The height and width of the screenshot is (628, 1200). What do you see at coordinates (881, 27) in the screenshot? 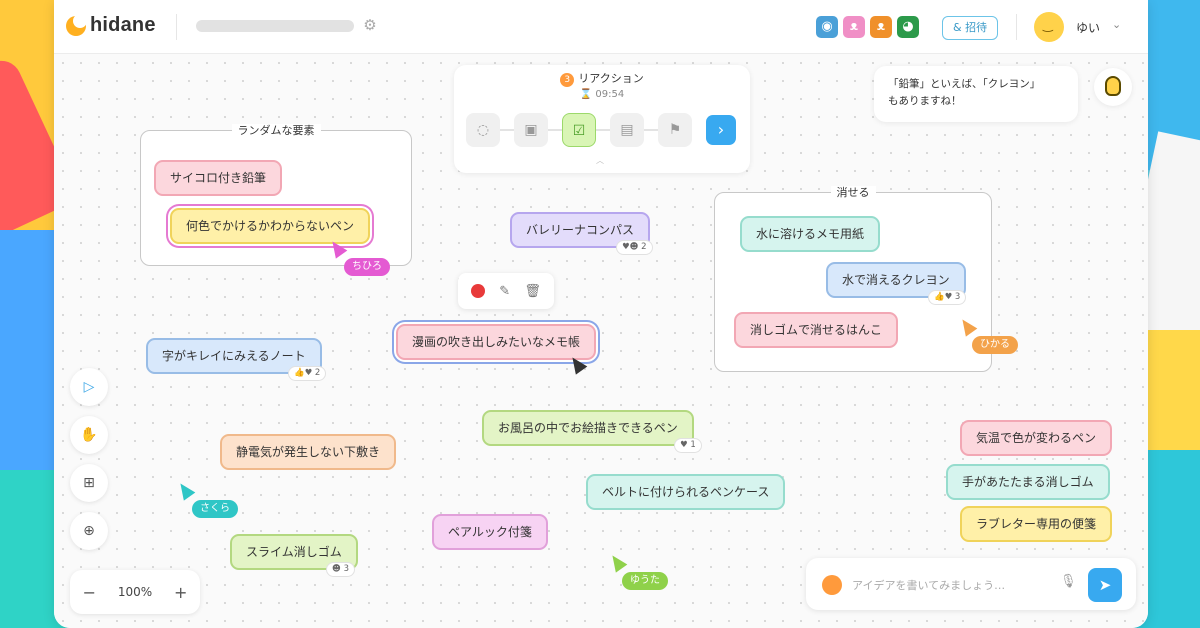
I see `bear-avatar-icon: ᴥ` at bounding box center [881, 27].